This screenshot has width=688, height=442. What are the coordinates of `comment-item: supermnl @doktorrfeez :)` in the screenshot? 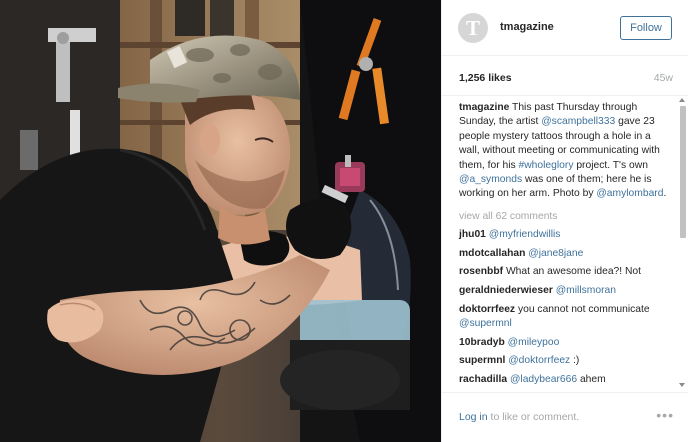 It's located at (566, 361).